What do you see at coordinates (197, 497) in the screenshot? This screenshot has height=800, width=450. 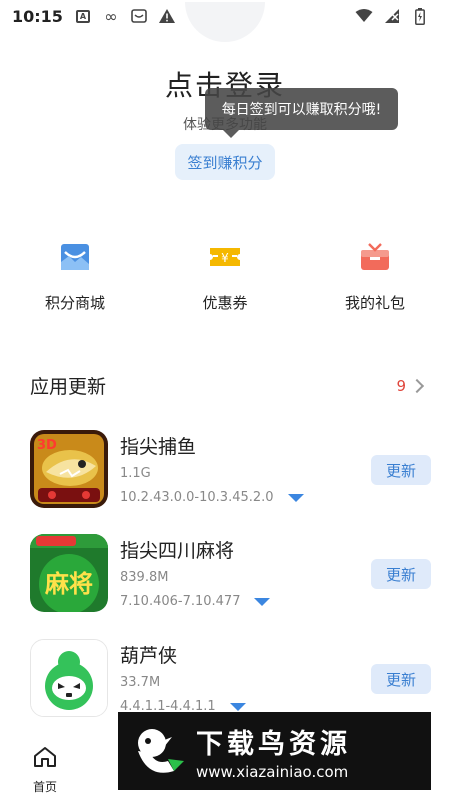 I see `app-version-text: 10.2.43.0.0-10.3.45.2.0` at bounding box center [197, 497].